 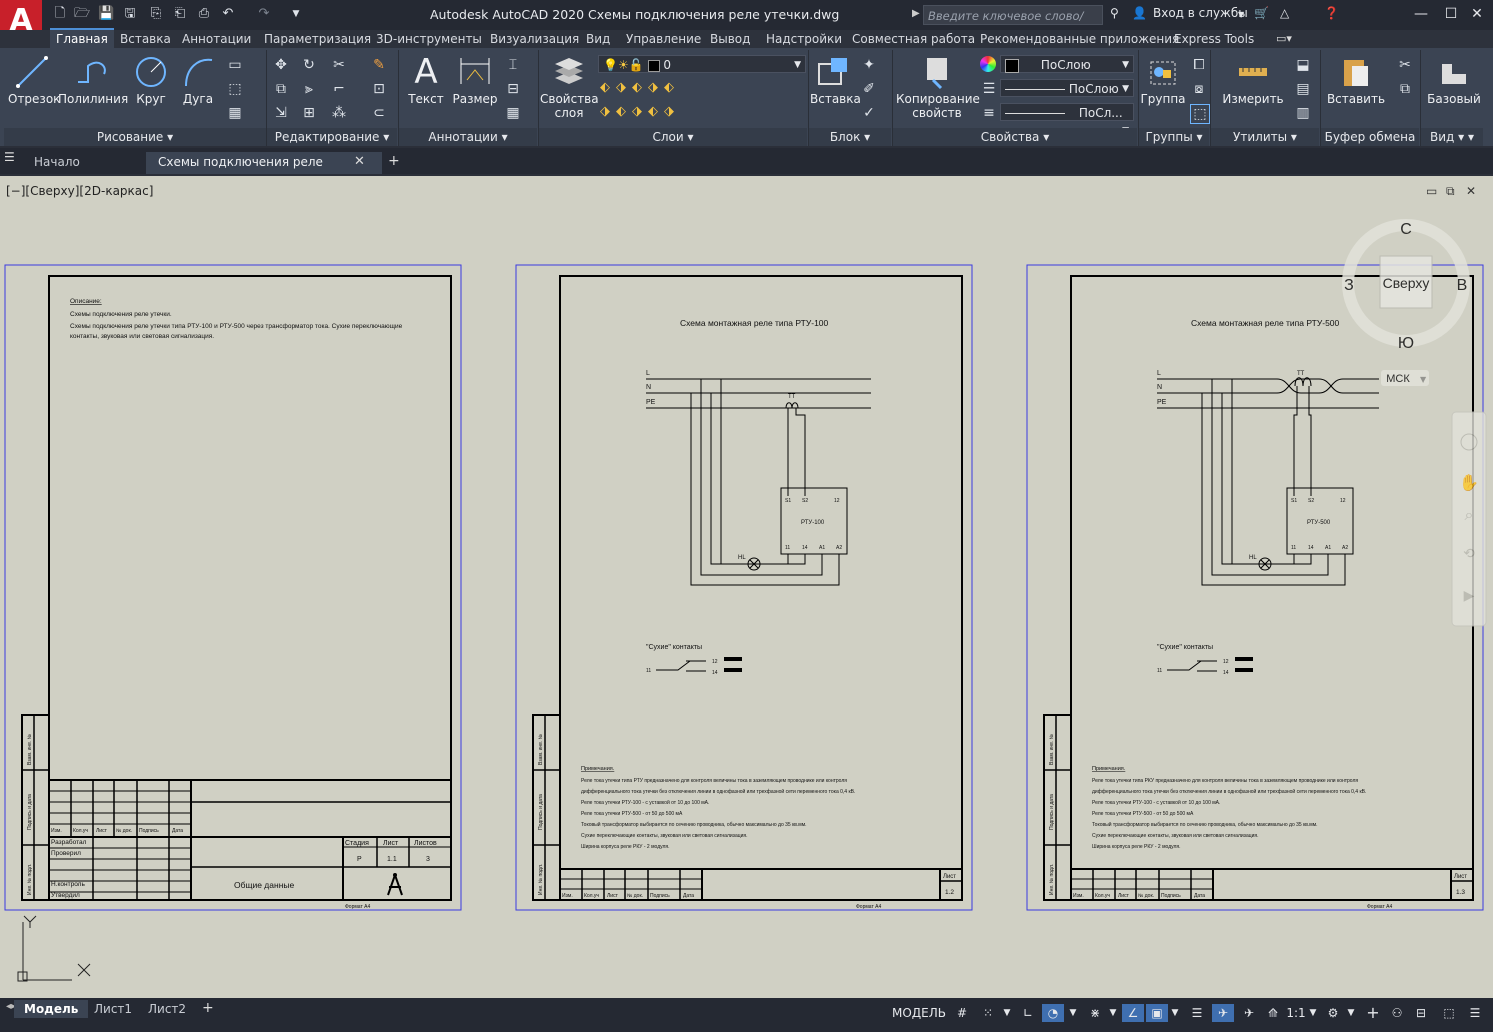 What do you see at coordinates (513, 89) in the screenshot?
I see `table-icon: ⊟` at bounding box center [513, 89].